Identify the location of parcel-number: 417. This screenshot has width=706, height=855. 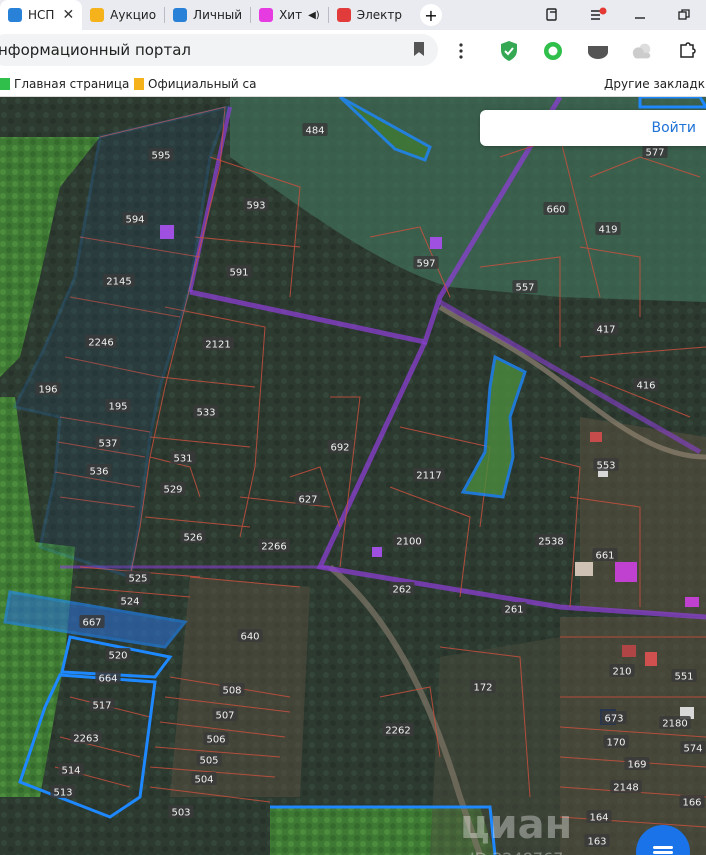
(605, 330).